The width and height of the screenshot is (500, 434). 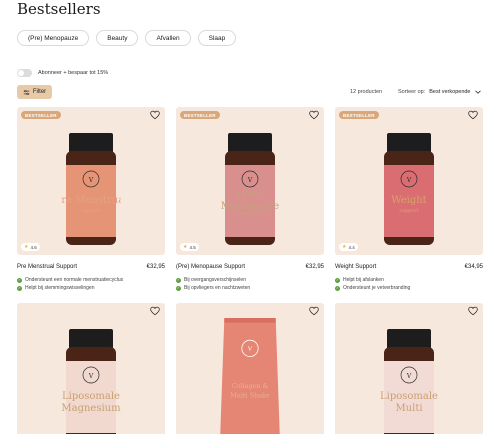 What do you see at coordinates (59, 9) in the screenshot?
I see `page-title: Bestsellers` at bounding box center [59, 9].